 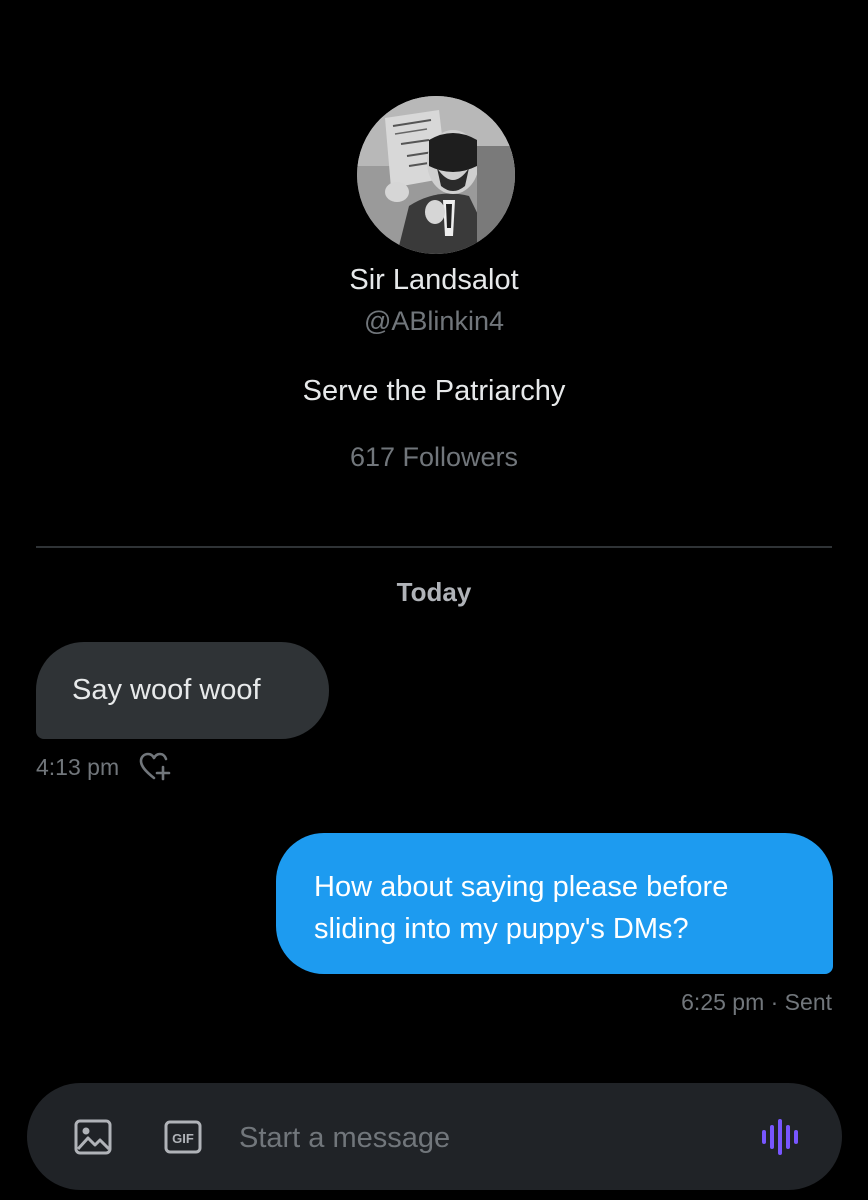 I want to click on incoming-message-meta: 4:13 pm, so click(x=104, y=767).